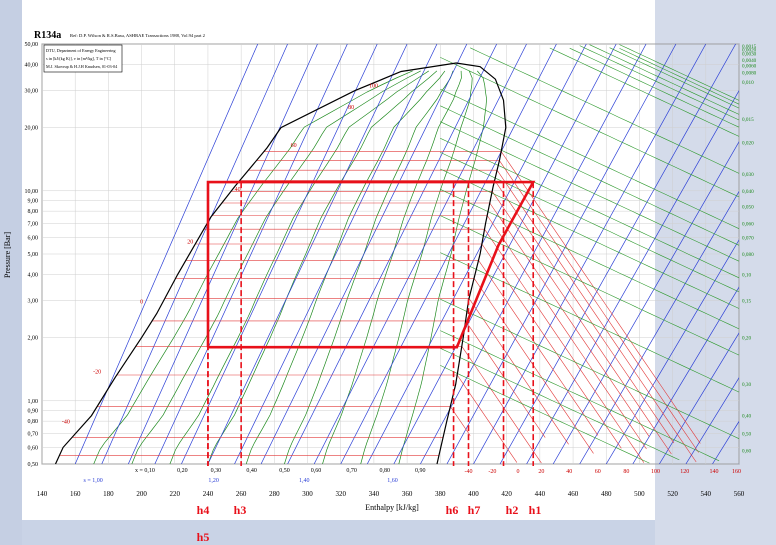 Image resolution: width=776 pixels, height=545 pixels. I want to click on density-label: 0,10, so click(746, 275).